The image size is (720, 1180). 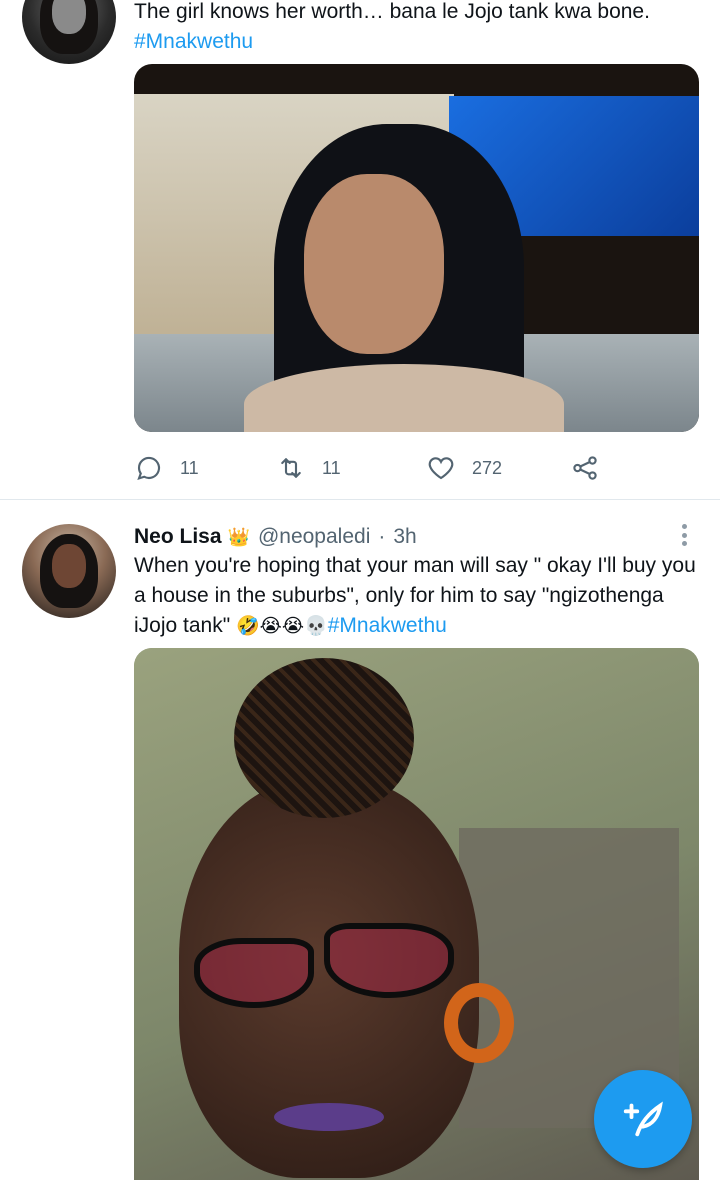 I want to click on more-options-icon, so click(x=684, y=535).